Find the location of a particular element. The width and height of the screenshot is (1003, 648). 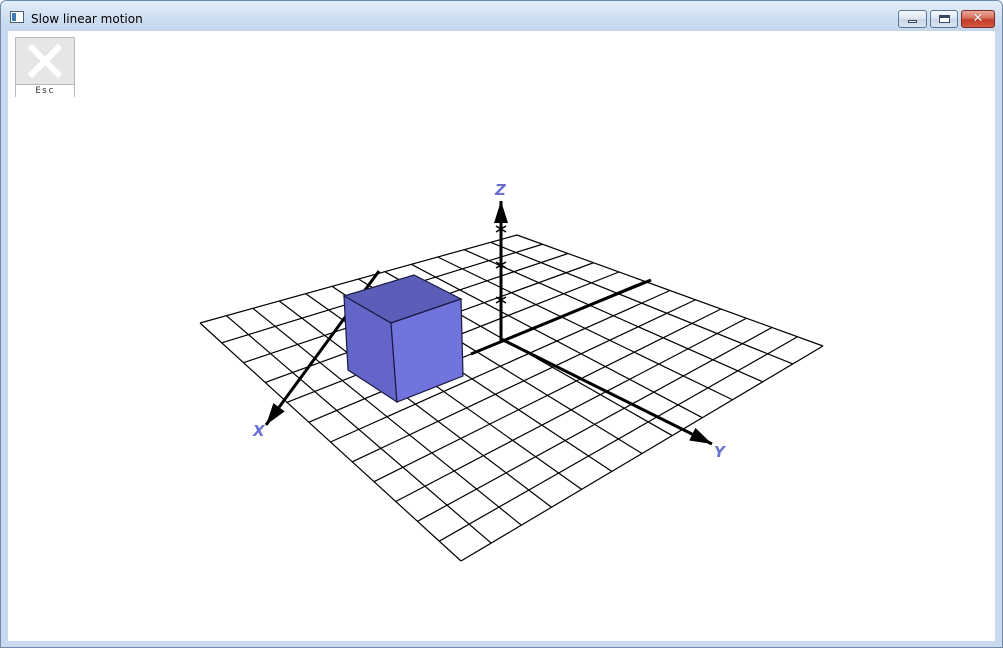

cube is located at coordinates (403, 339).